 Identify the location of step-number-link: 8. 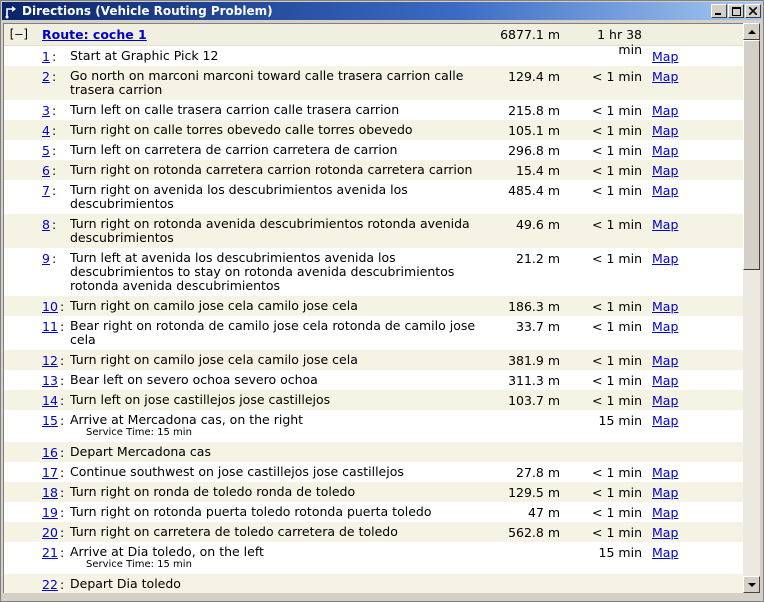
(46, 224).